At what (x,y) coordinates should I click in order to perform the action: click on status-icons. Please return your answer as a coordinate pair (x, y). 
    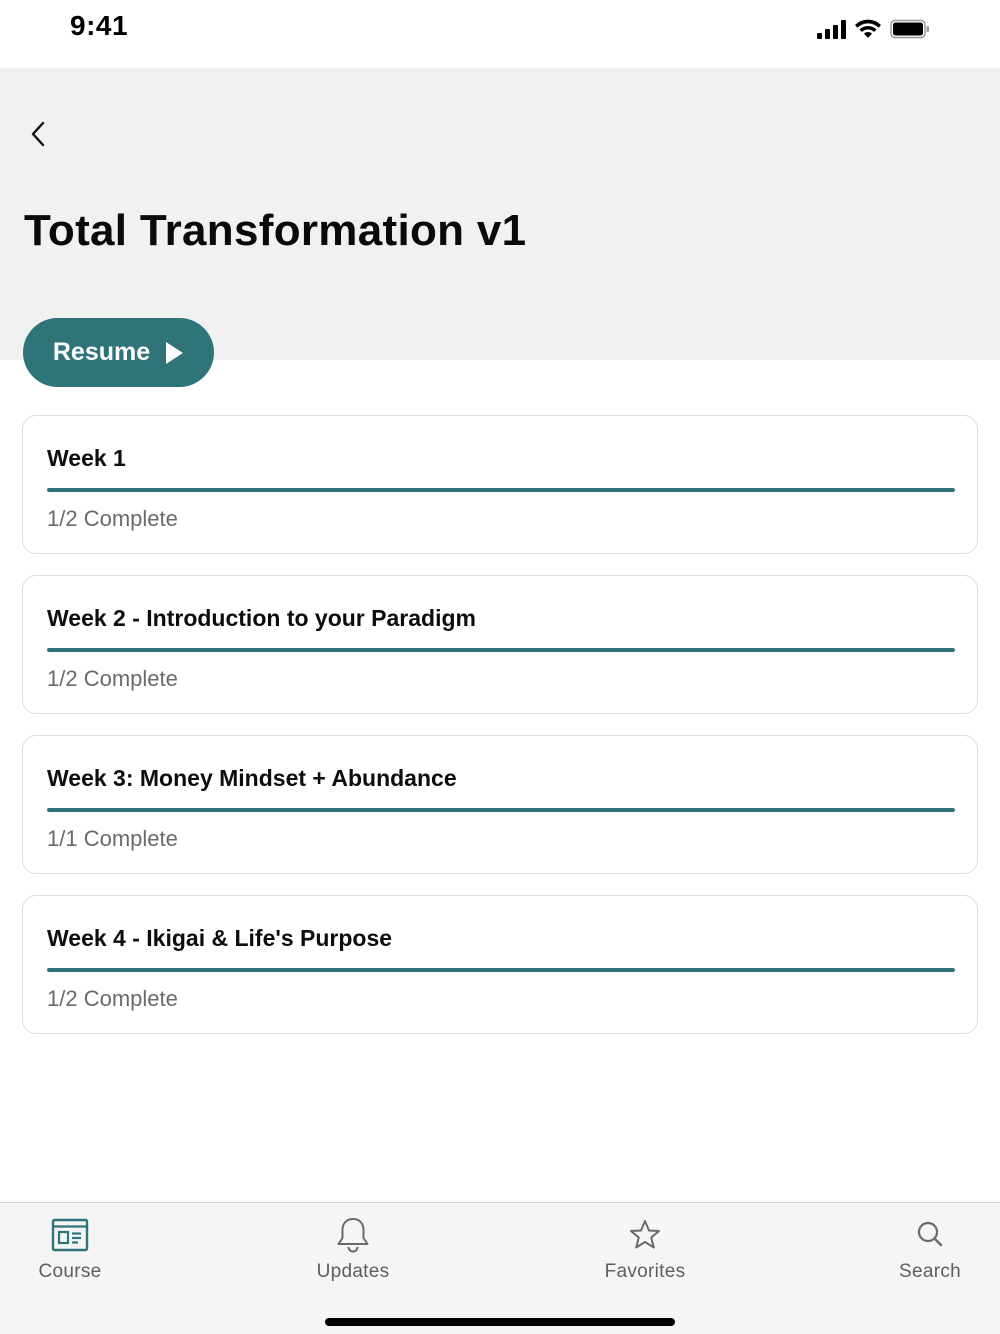
    Looking at the image, I should click on (873, 29).